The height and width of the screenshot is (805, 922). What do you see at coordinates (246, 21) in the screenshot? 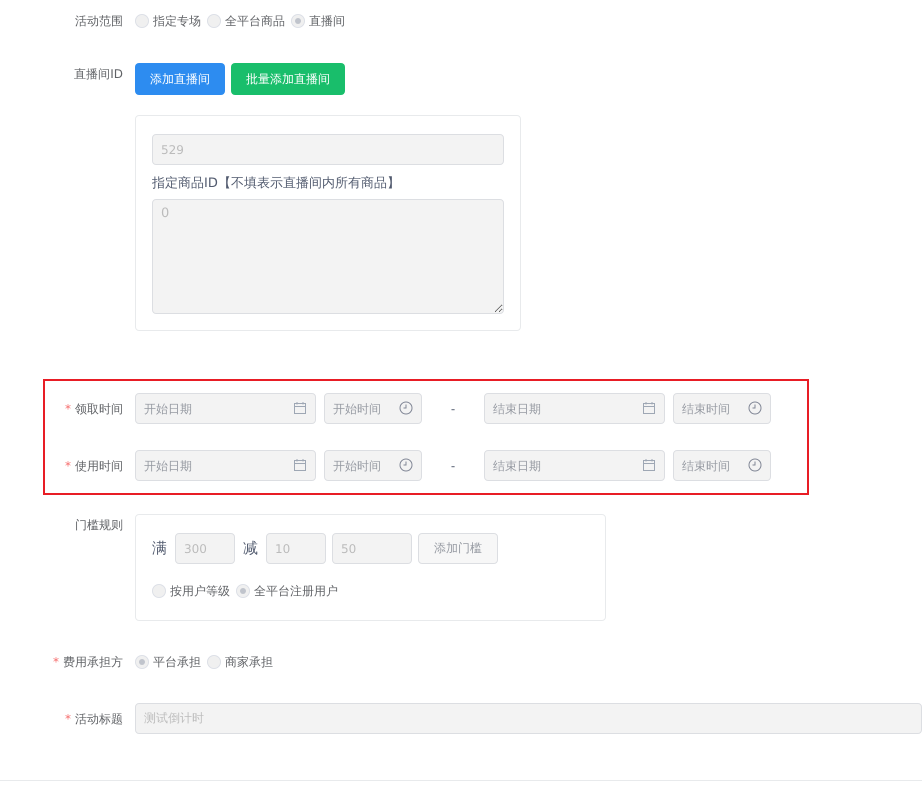
I see `radio-option: 全平台商品` at bounding box center [246, 21].